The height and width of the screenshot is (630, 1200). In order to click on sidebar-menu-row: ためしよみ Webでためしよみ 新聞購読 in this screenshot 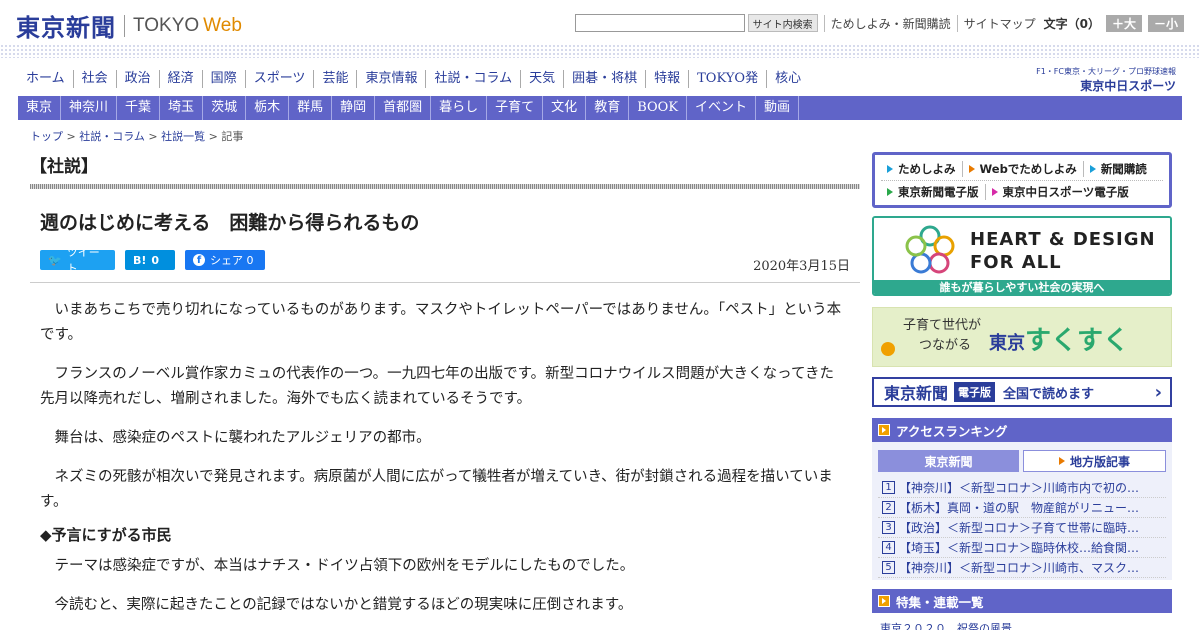, I will do `click(1022, 169)`.